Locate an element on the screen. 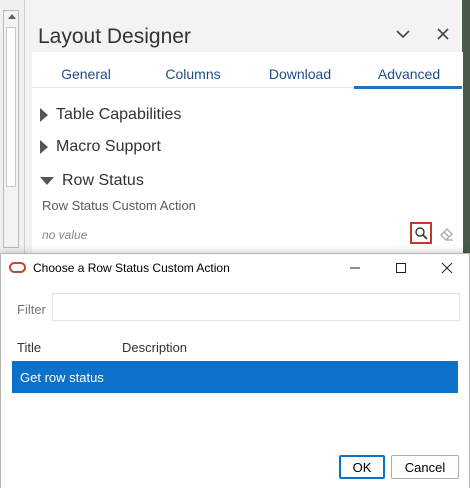 The height and width of the screenshot is (488, 470). search-icon is located at coordinates (421, 233).